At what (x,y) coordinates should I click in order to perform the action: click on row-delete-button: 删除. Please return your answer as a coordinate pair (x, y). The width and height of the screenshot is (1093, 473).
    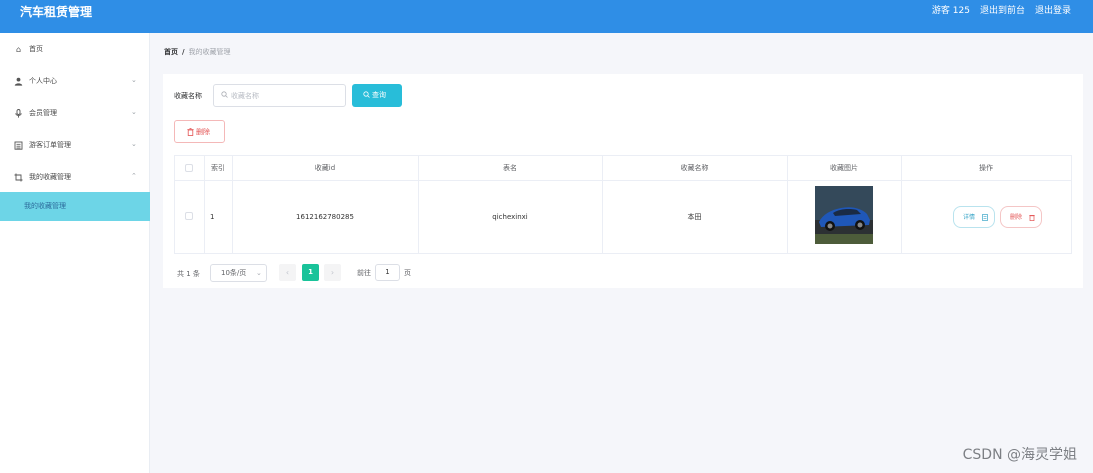
    Looking at the image, I should click on (1021, 217).